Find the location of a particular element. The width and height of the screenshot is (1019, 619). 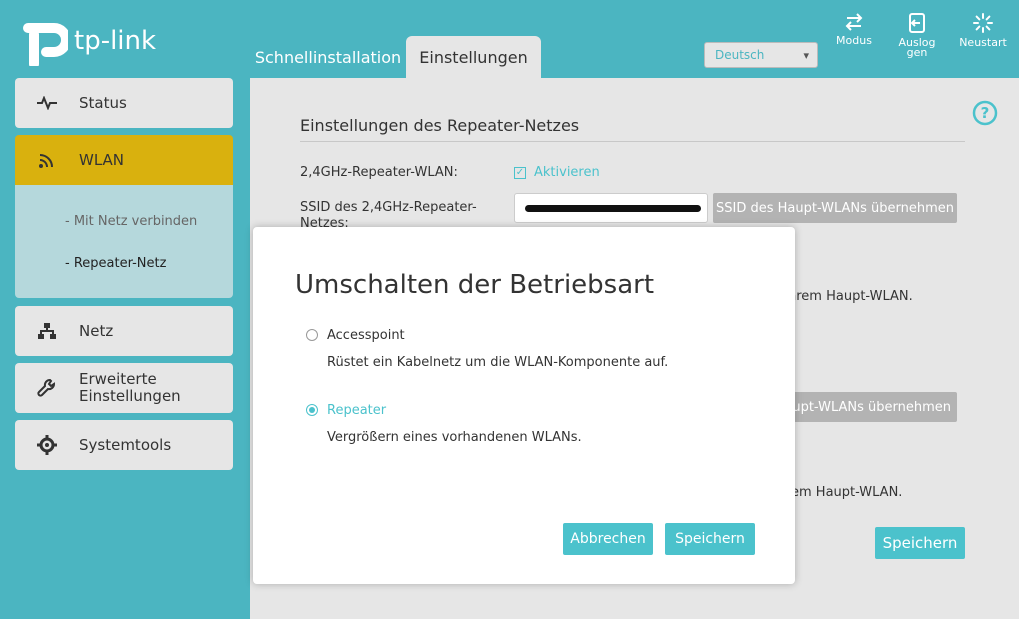

reboot-button: Neustart is located at coordinates (983, 30).